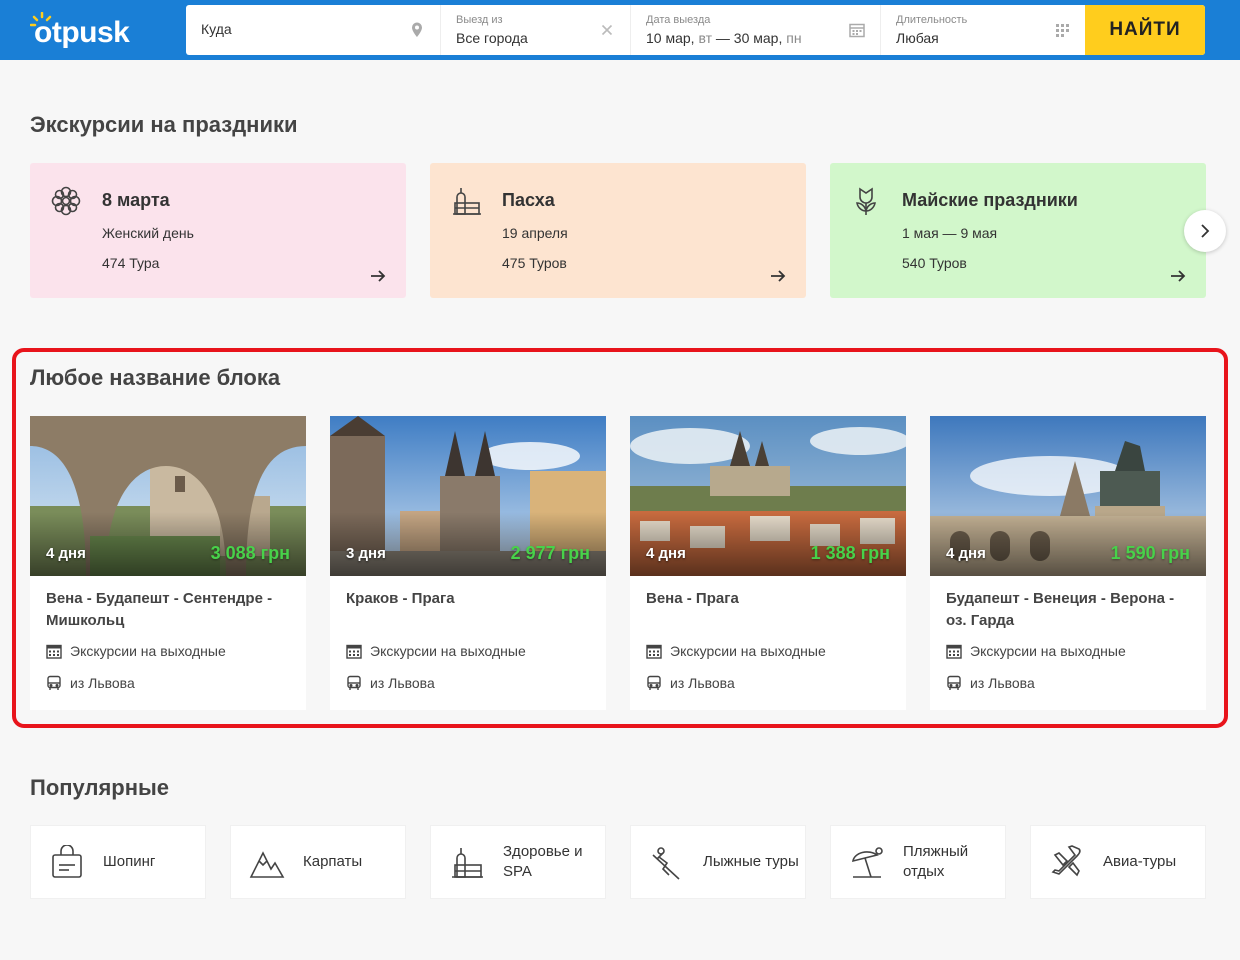  I want to click on date-label: Дата выезда, so click(678, 20).